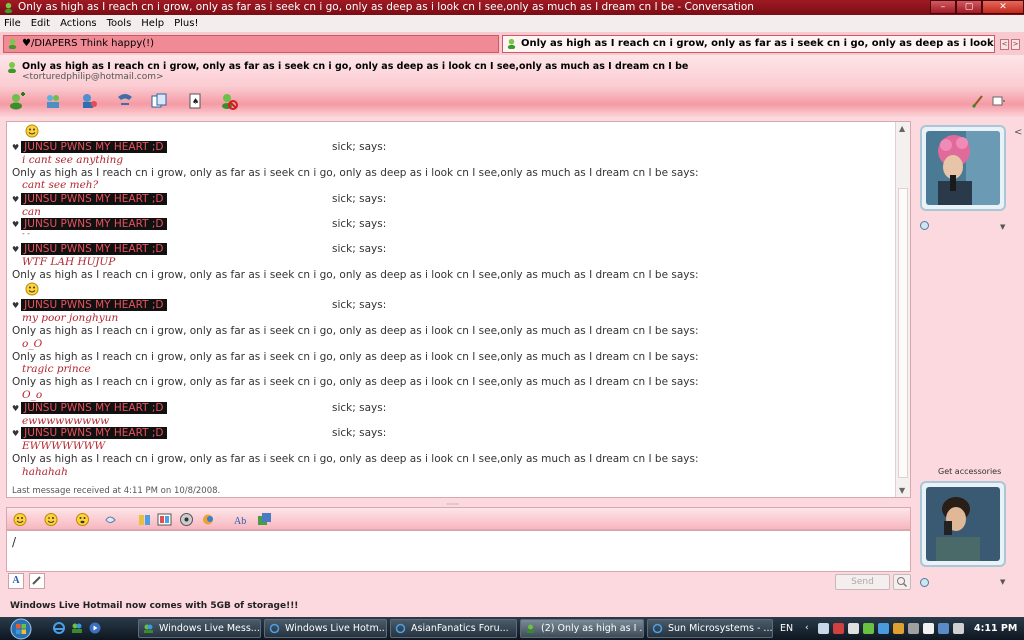  Describe the element at coordinates (12, 23) in the screenshot. I see `menu-file: File` at that location.